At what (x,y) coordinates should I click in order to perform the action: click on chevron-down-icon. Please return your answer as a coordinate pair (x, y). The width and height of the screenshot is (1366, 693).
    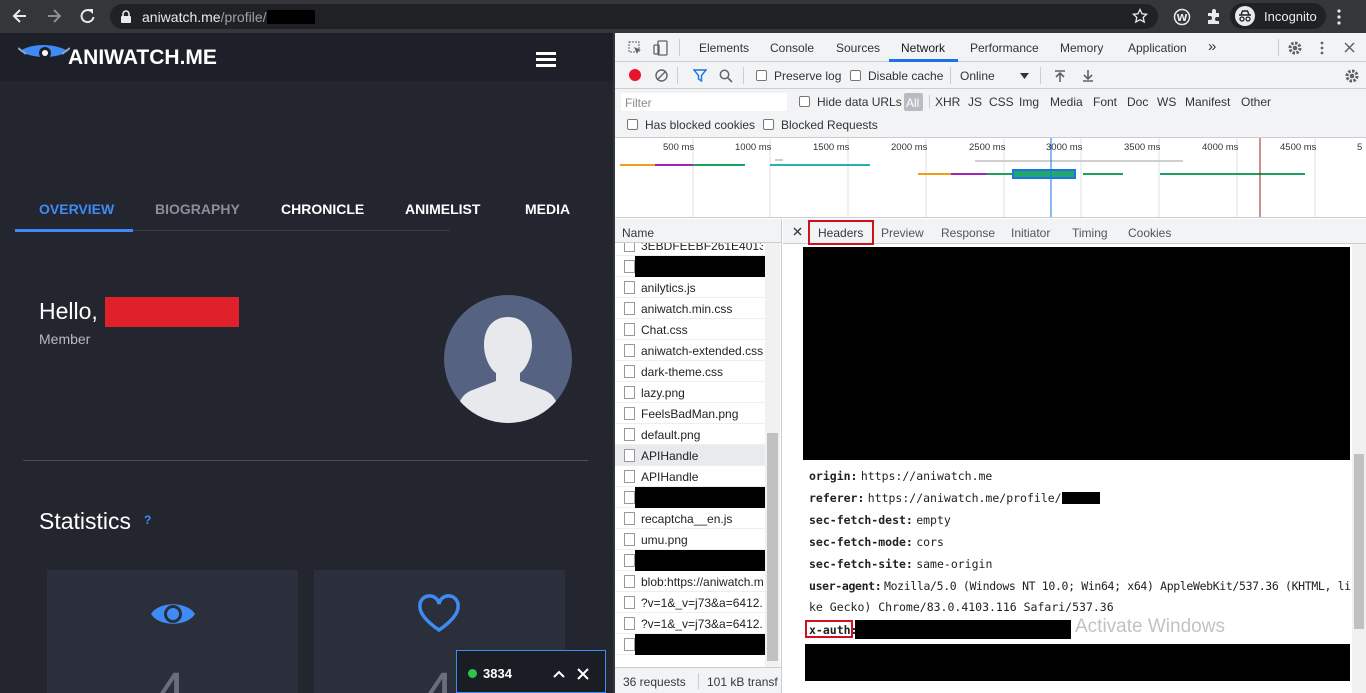
    Looking at the image, I should click on (1024, 76).